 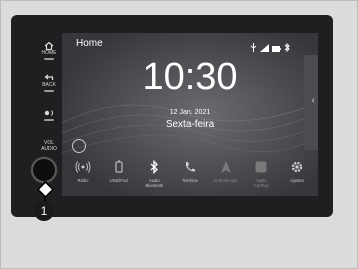 I want to click on home-button-bar, so click(x=49, y=59).